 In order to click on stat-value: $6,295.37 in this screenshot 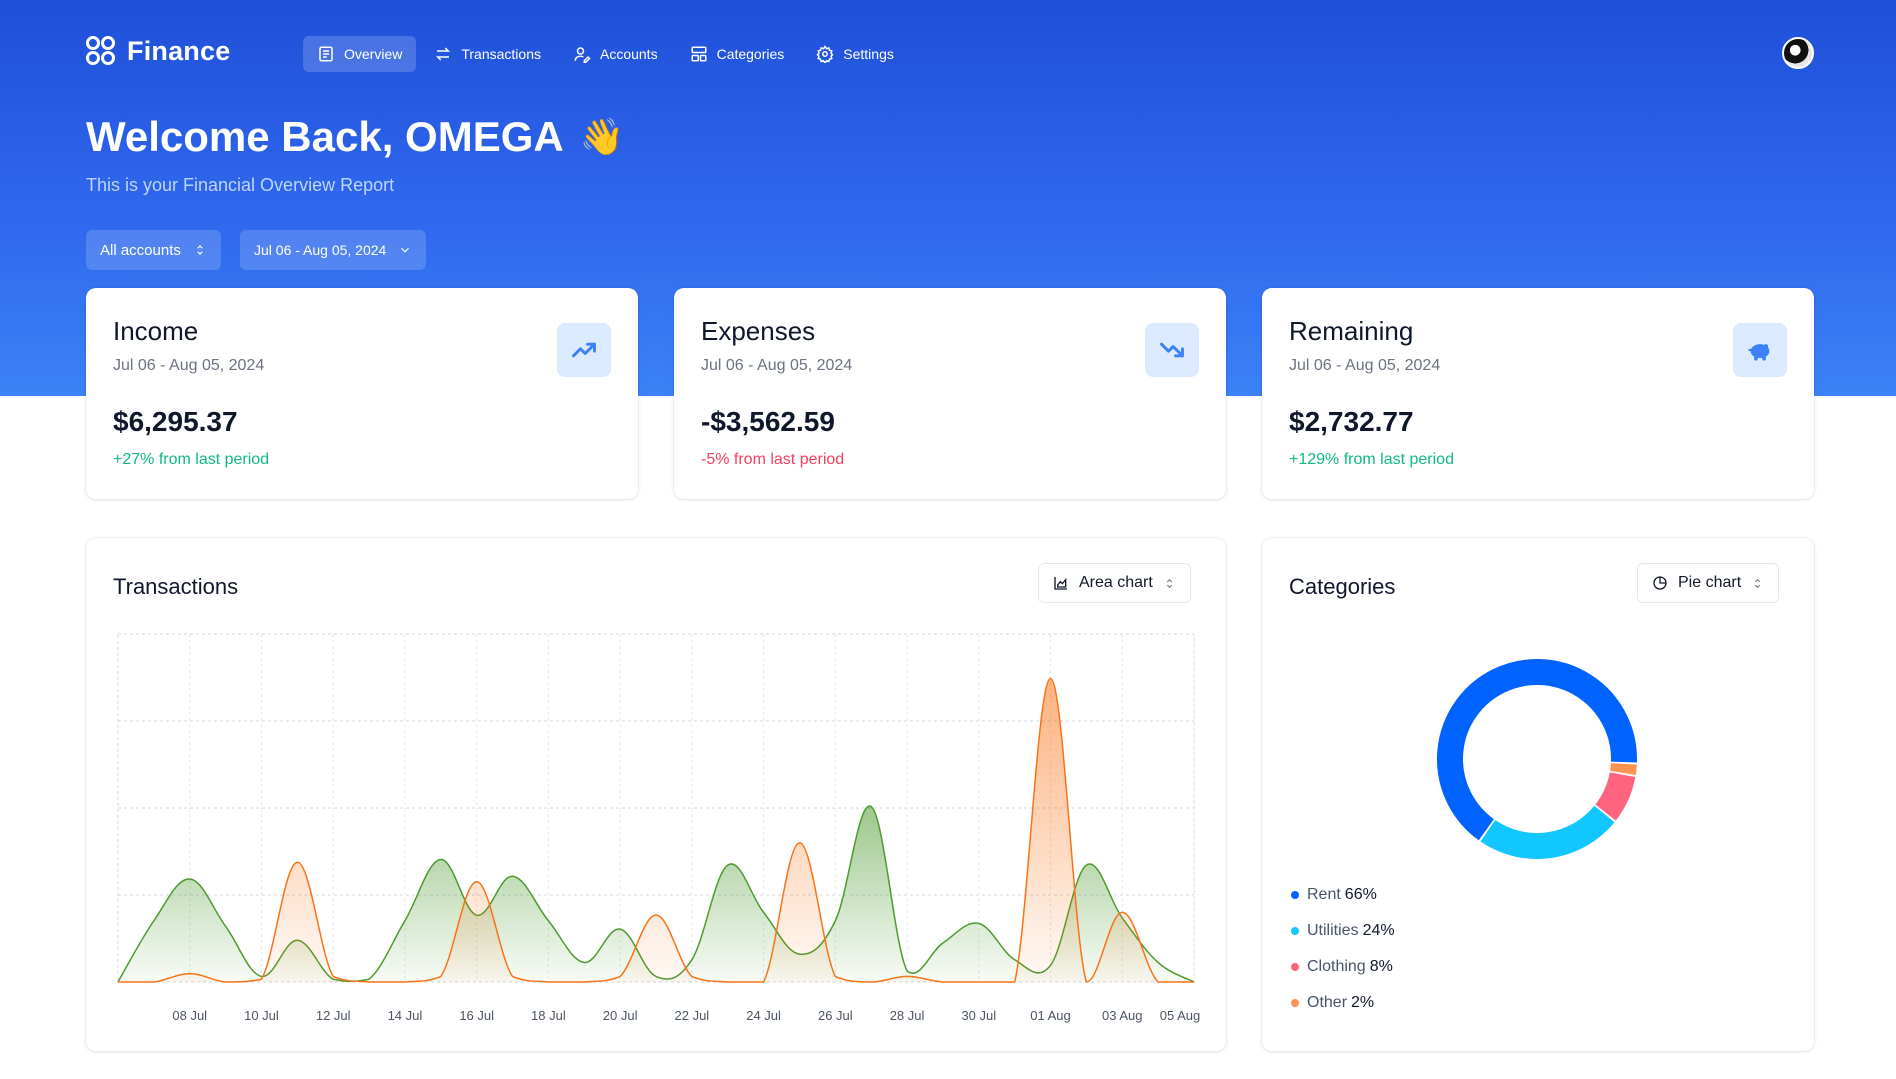, I will do `click(175, 421)`.